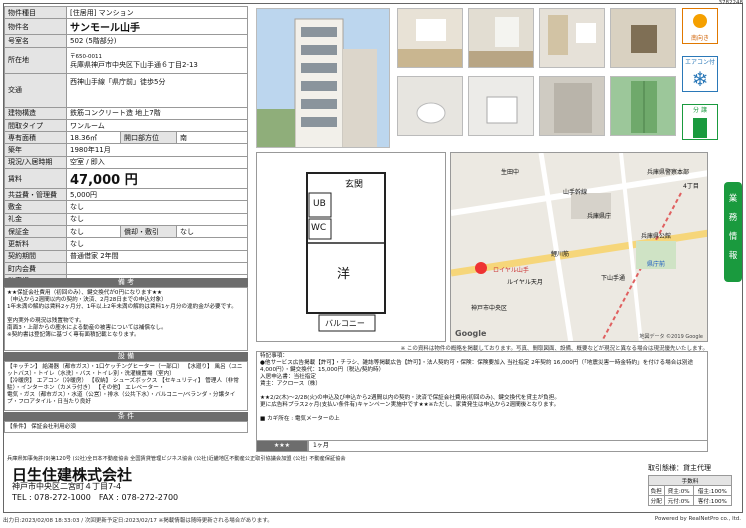  I want to click on map-label: 4丁目, so click(691, 186).